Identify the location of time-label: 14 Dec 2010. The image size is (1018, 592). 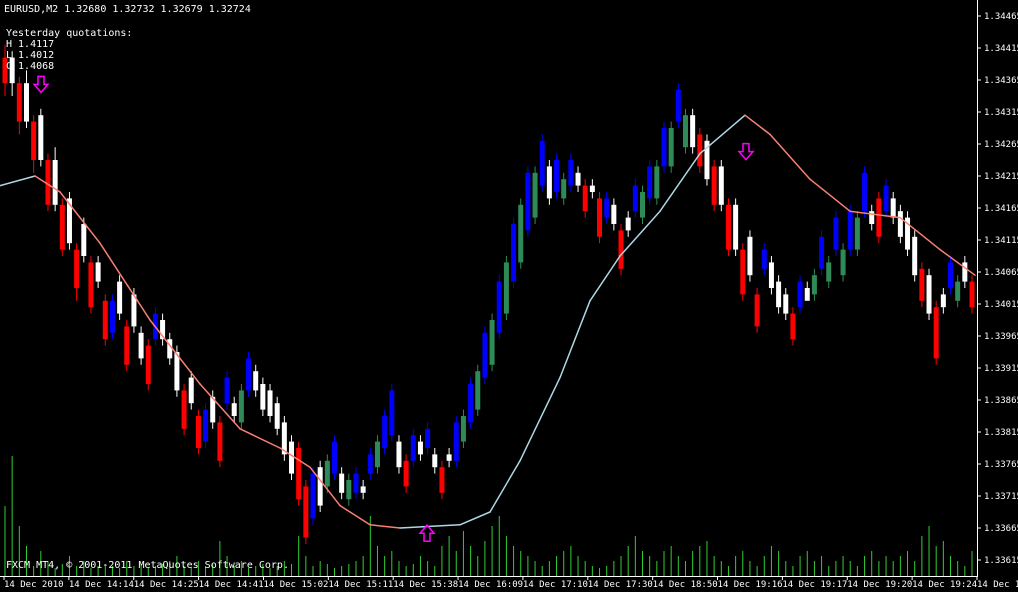
(34, 585).